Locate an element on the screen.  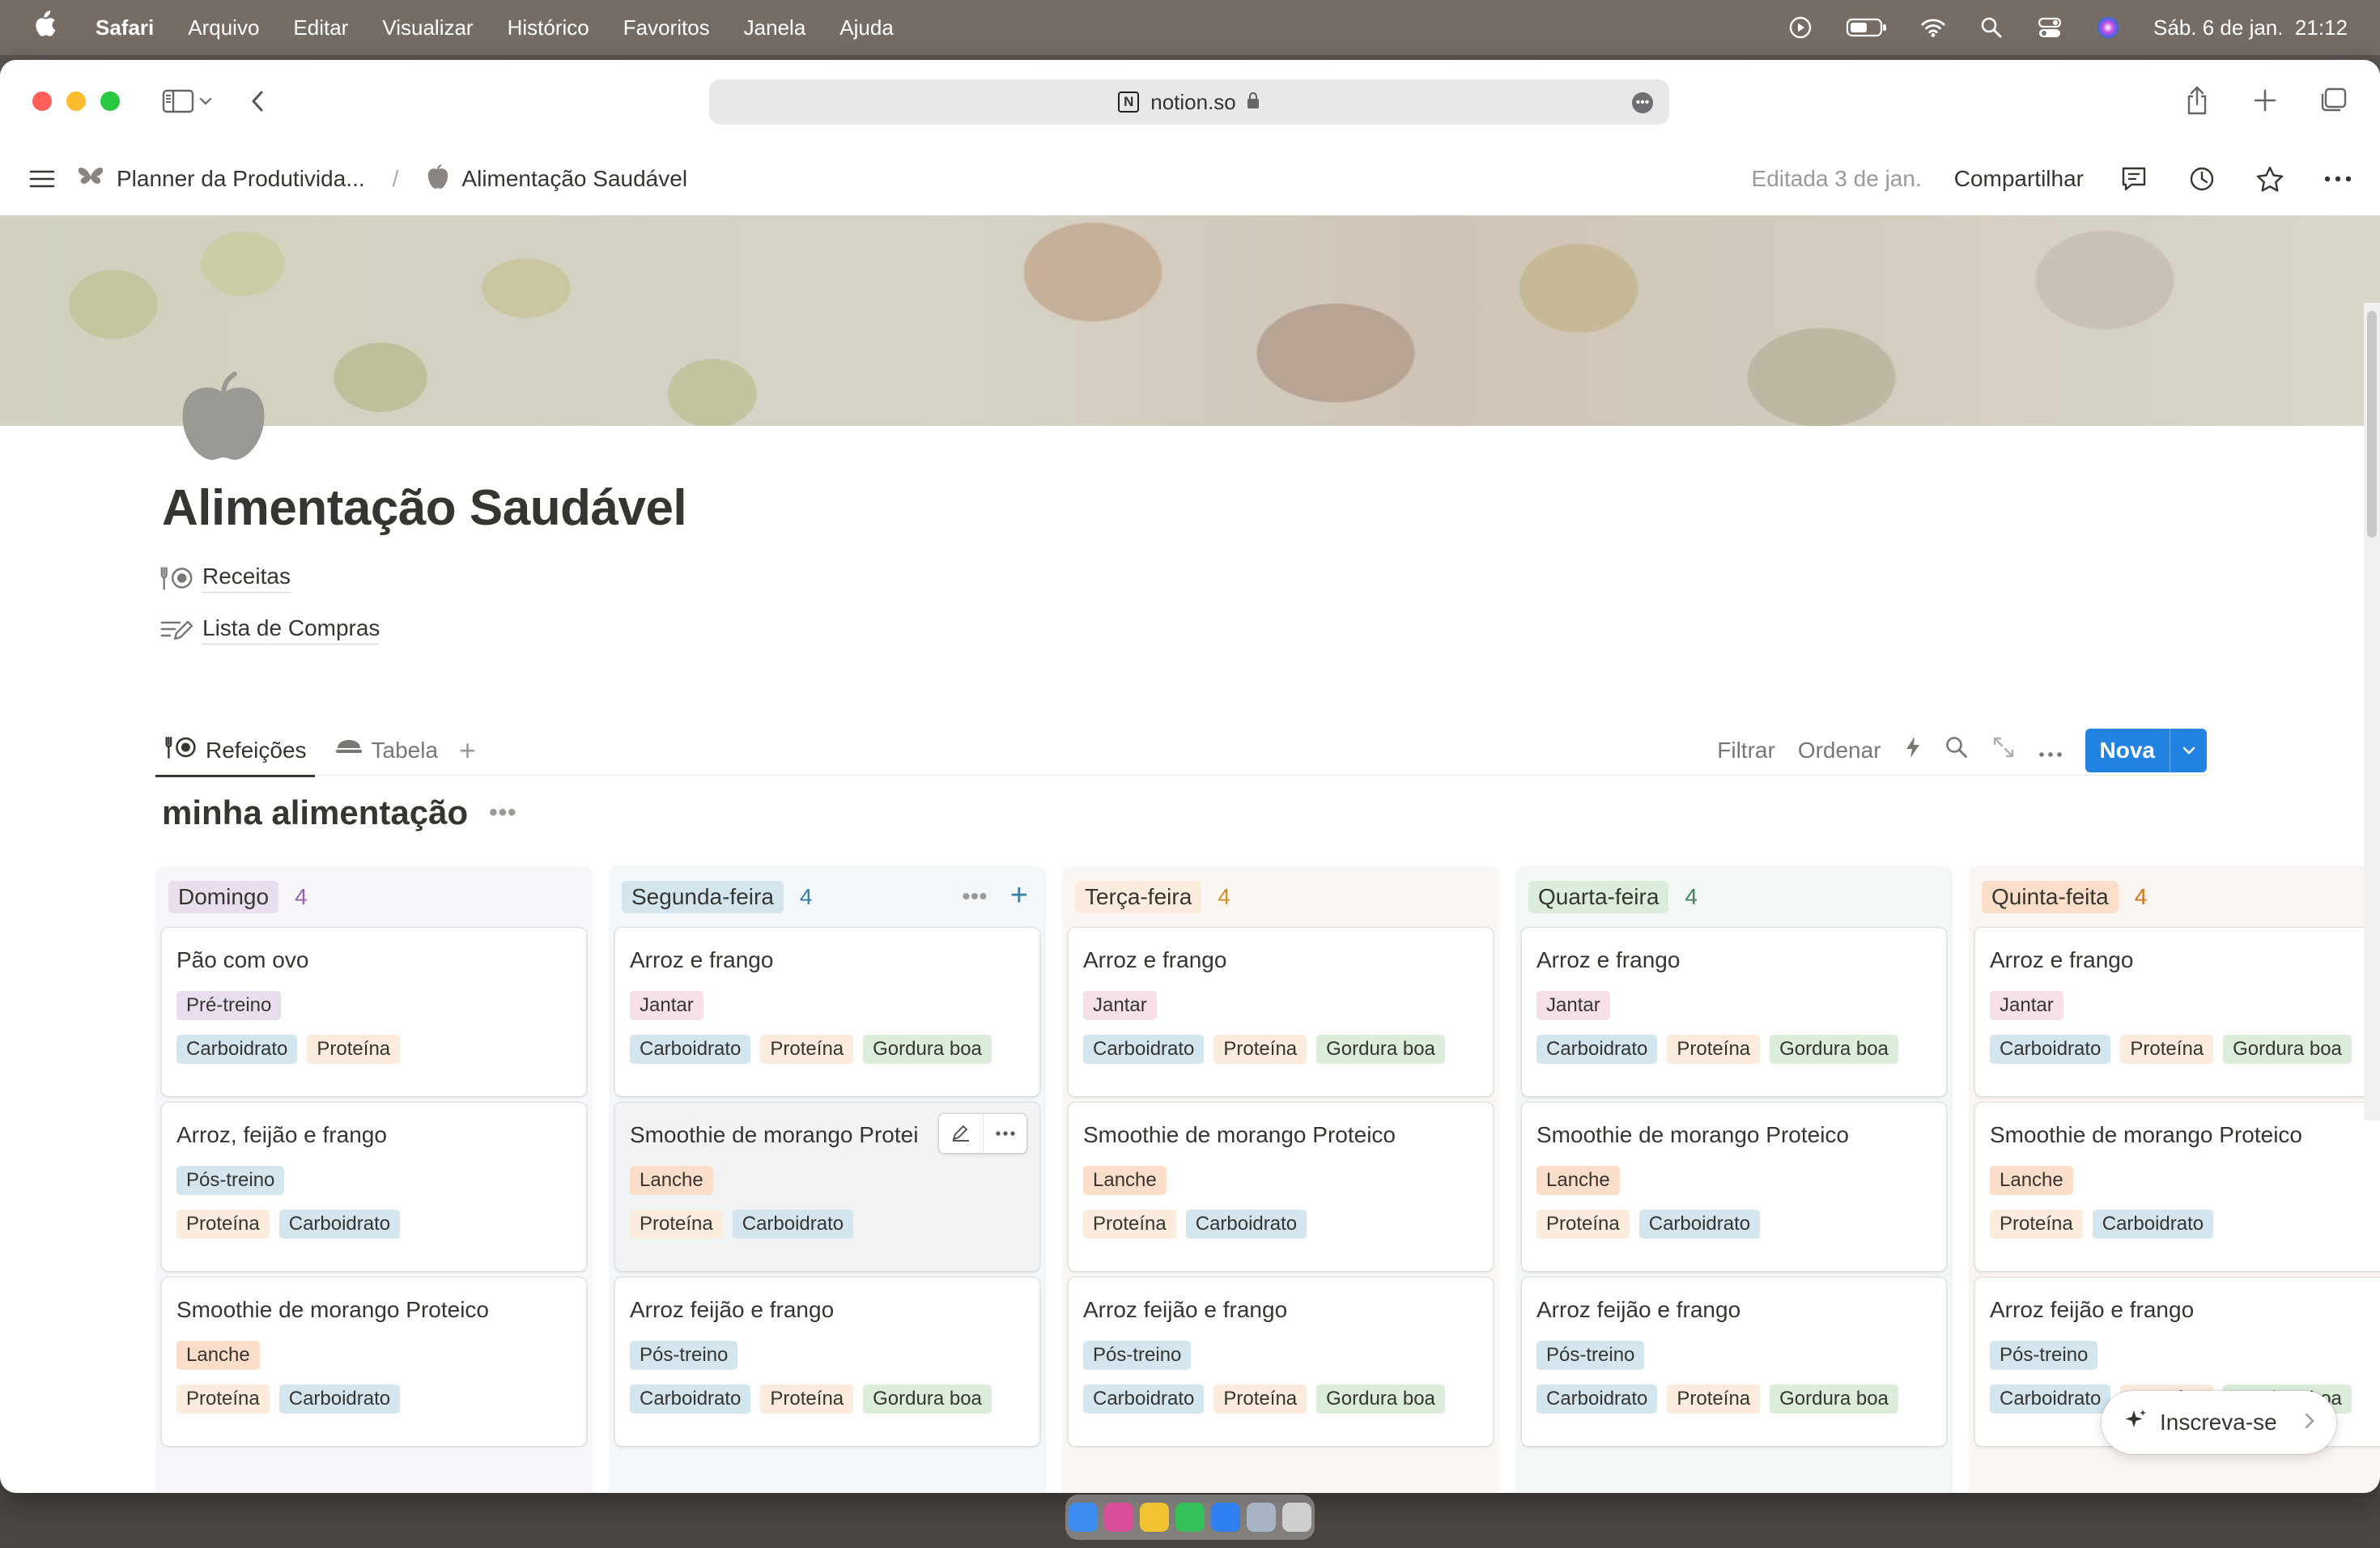
tab-tabela: Tabela is located at coordinates (386, 750).